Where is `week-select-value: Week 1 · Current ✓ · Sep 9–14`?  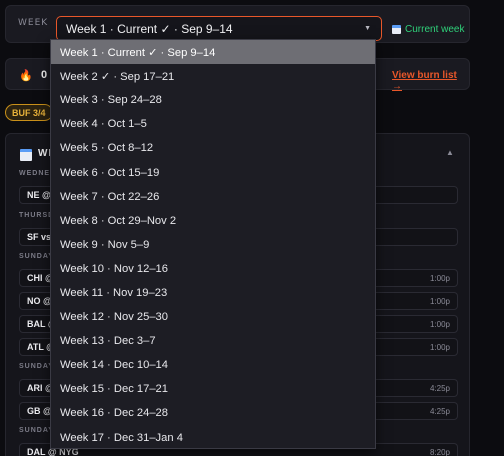 week-select-value: Week 1 · Current ✓ · Sep 9–14 is located at coordinates (149, 28).